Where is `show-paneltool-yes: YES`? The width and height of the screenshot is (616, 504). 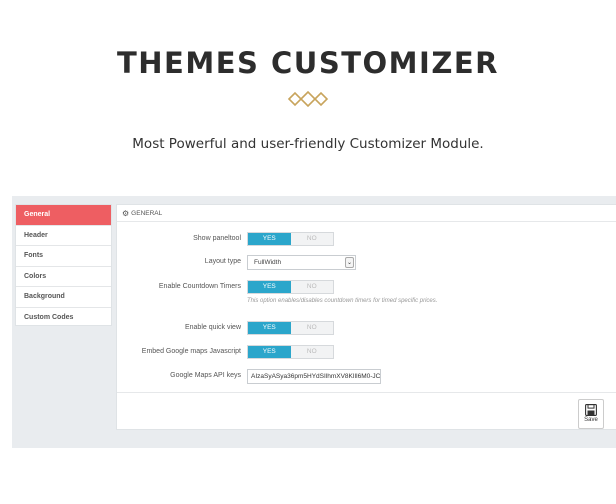
show-paneltool-yes: YES is located at coordinates (269, 239).